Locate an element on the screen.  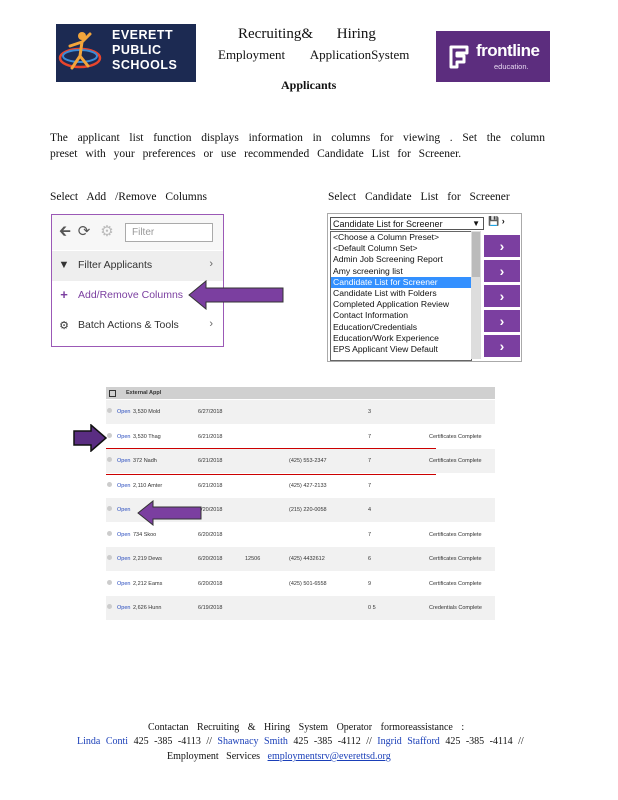
table-cell: 2,626 Hunn is located at coordinates (147, 608).